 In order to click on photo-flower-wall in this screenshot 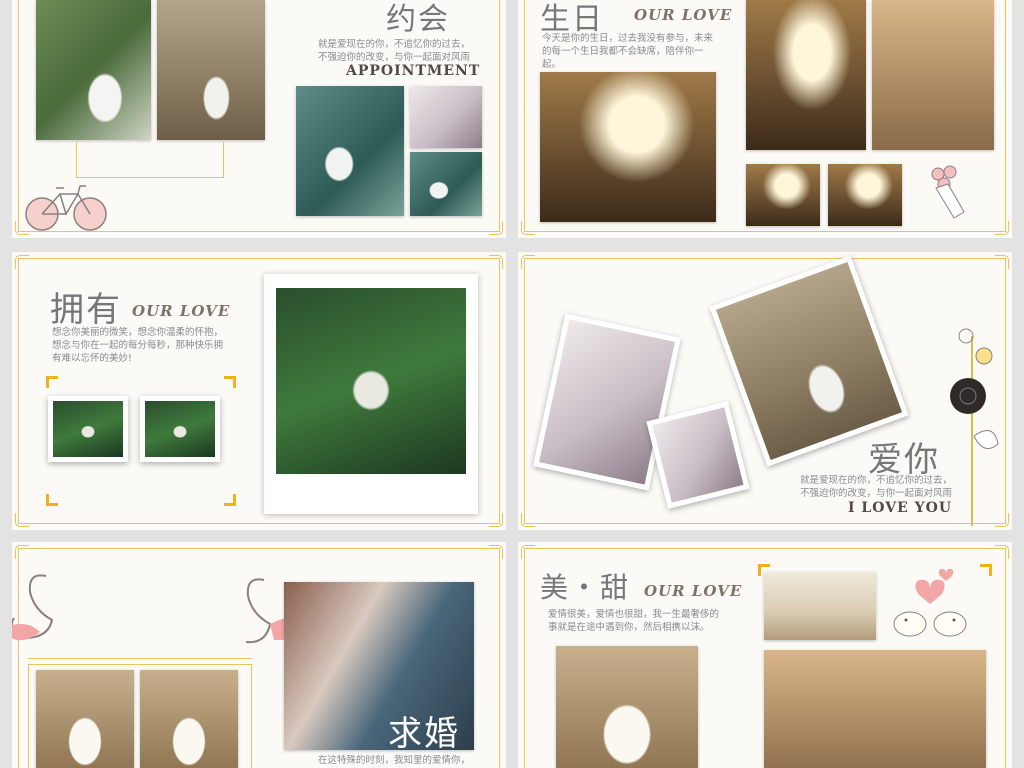, I will do `click(350, 151)`.